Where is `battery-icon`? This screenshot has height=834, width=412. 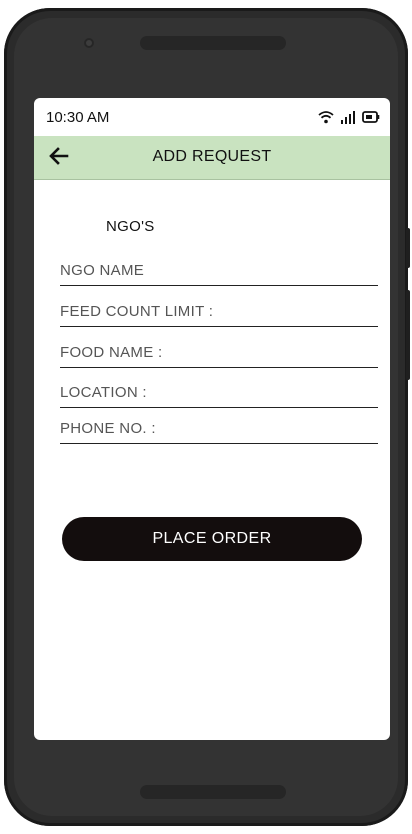
battery-icon is located at coordinates (371, 117).